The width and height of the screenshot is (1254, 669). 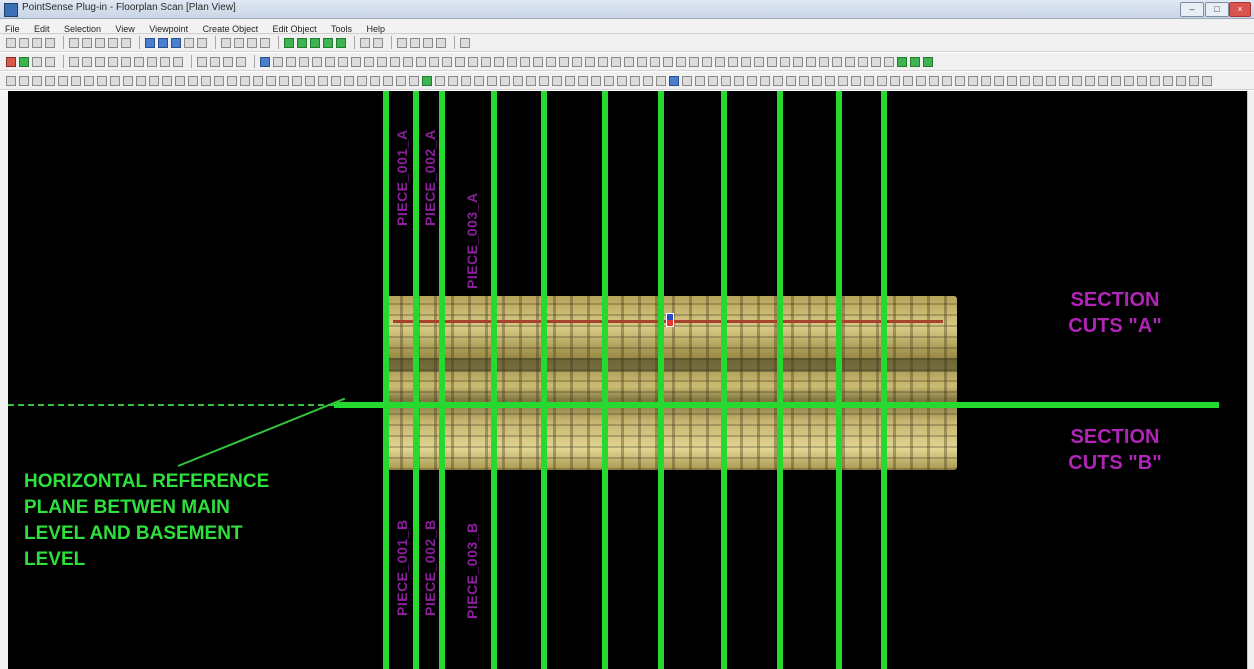 I want to click on maximize-button: □, so click(x=1217, y=9).